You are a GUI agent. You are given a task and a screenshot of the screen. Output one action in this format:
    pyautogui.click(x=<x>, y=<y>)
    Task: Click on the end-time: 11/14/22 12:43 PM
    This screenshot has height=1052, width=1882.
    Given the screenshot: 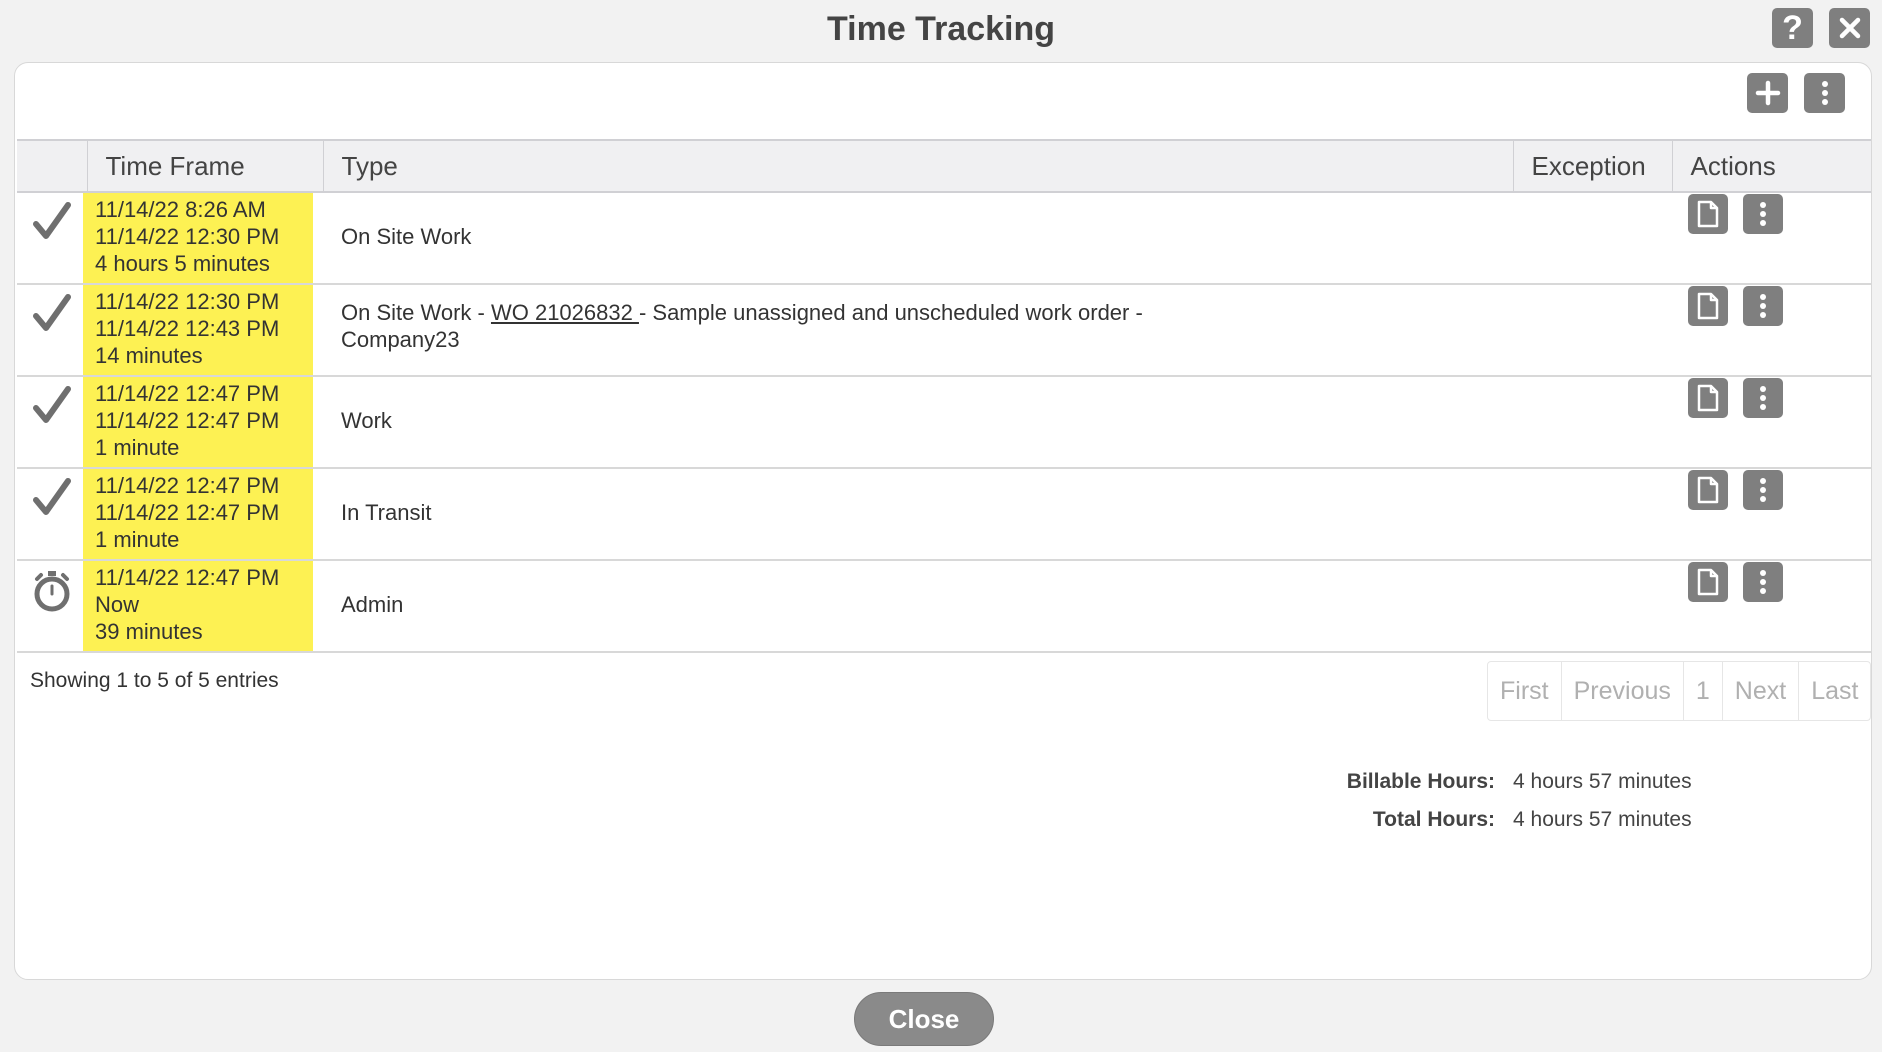 What is the action you would take?
    pyautogui.click(x=187, y=328)
    